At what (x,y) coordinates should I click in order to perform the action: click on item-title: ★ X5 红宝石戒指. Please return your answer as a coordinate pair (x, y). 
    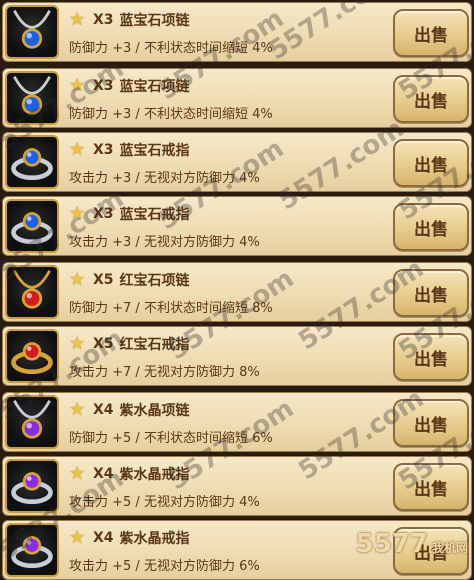
    Looking at the image, I should click on (129, 344).